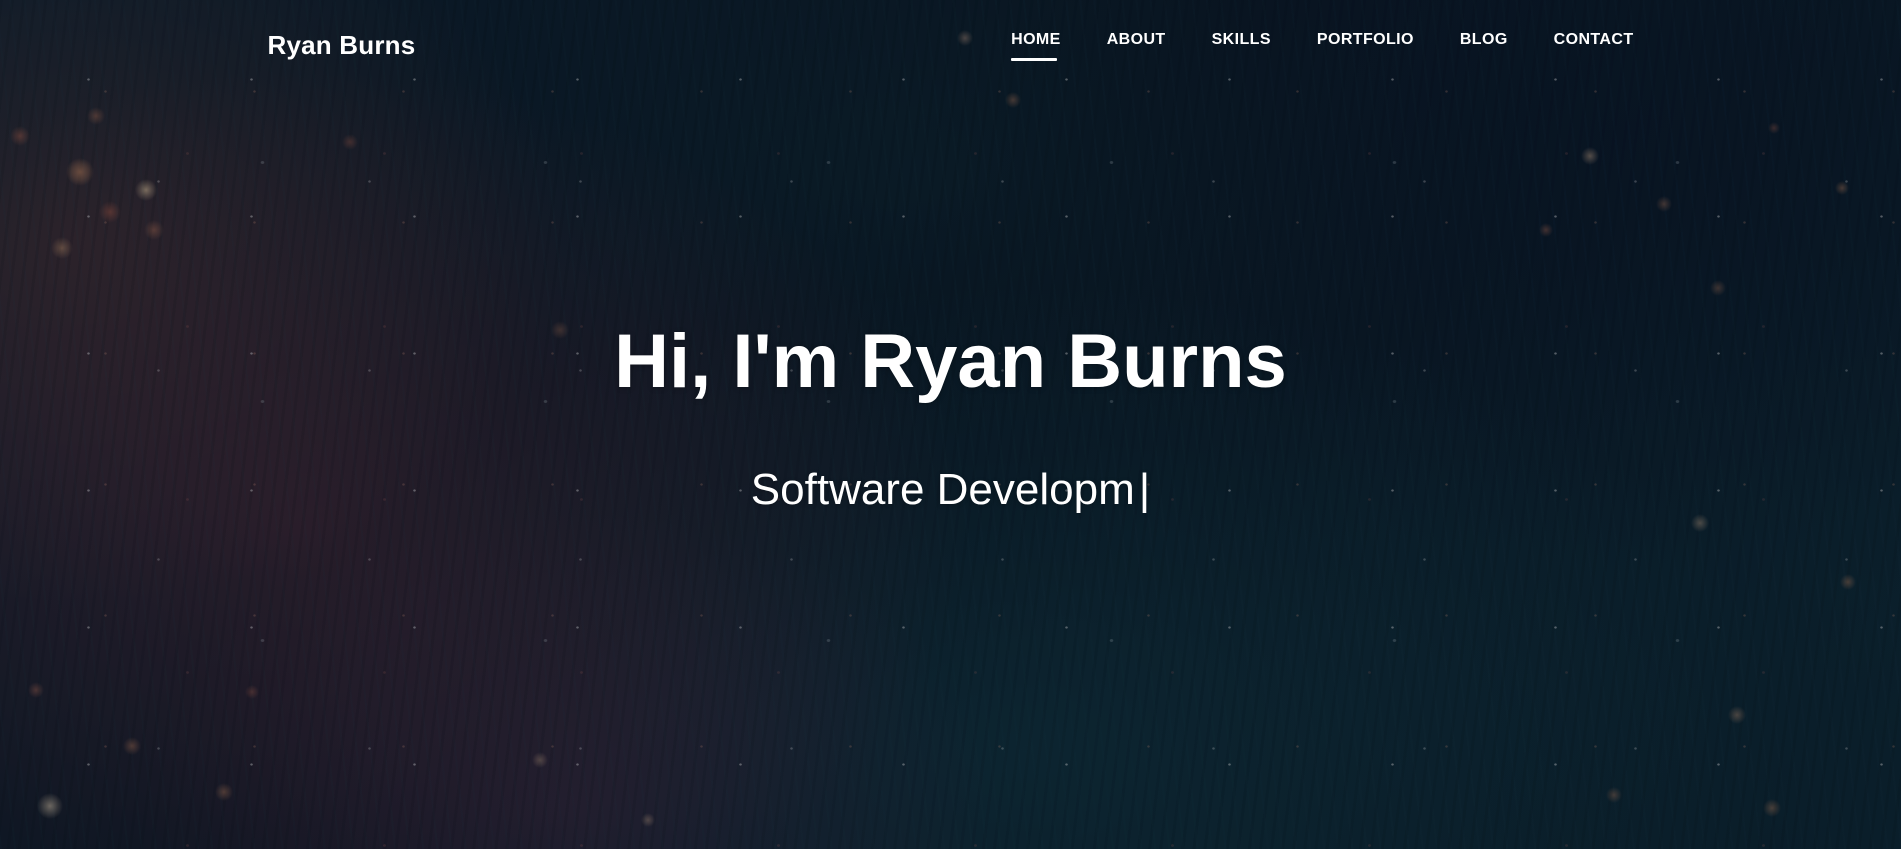  What do you see at coordinates (1484, 40) in the screenshot?
I see `nav-item-blog: BLOG` at bounding box center [1484, 40].